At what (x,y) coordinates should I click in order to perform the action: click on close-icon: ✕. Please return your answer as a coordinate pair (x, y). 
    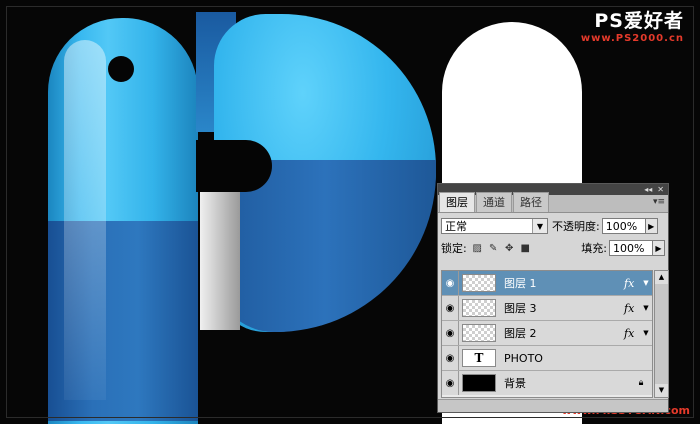
    Looking at the image, I should click on (660, 189).